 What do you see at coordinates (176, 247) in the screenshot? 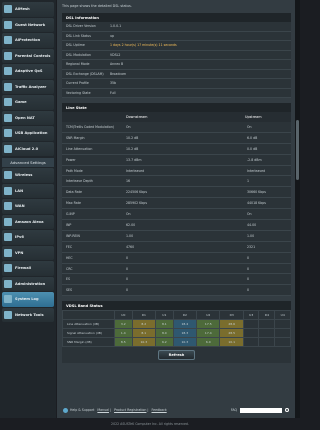
I see `line-state-row: FEC 4760 2321` at bounding box center [176, 247].